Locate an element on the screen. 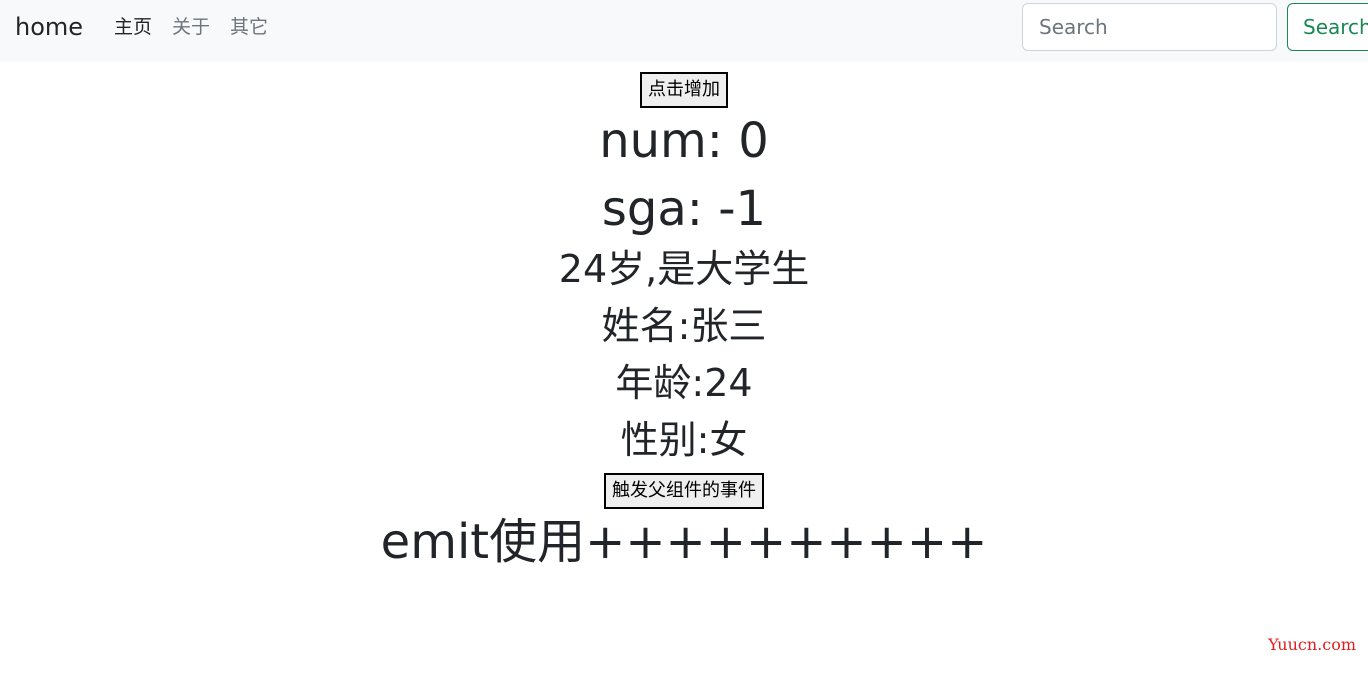 This screenshot has height=698, width=1368. nav-link-about: 关于 is located at coordinates (191, 27).